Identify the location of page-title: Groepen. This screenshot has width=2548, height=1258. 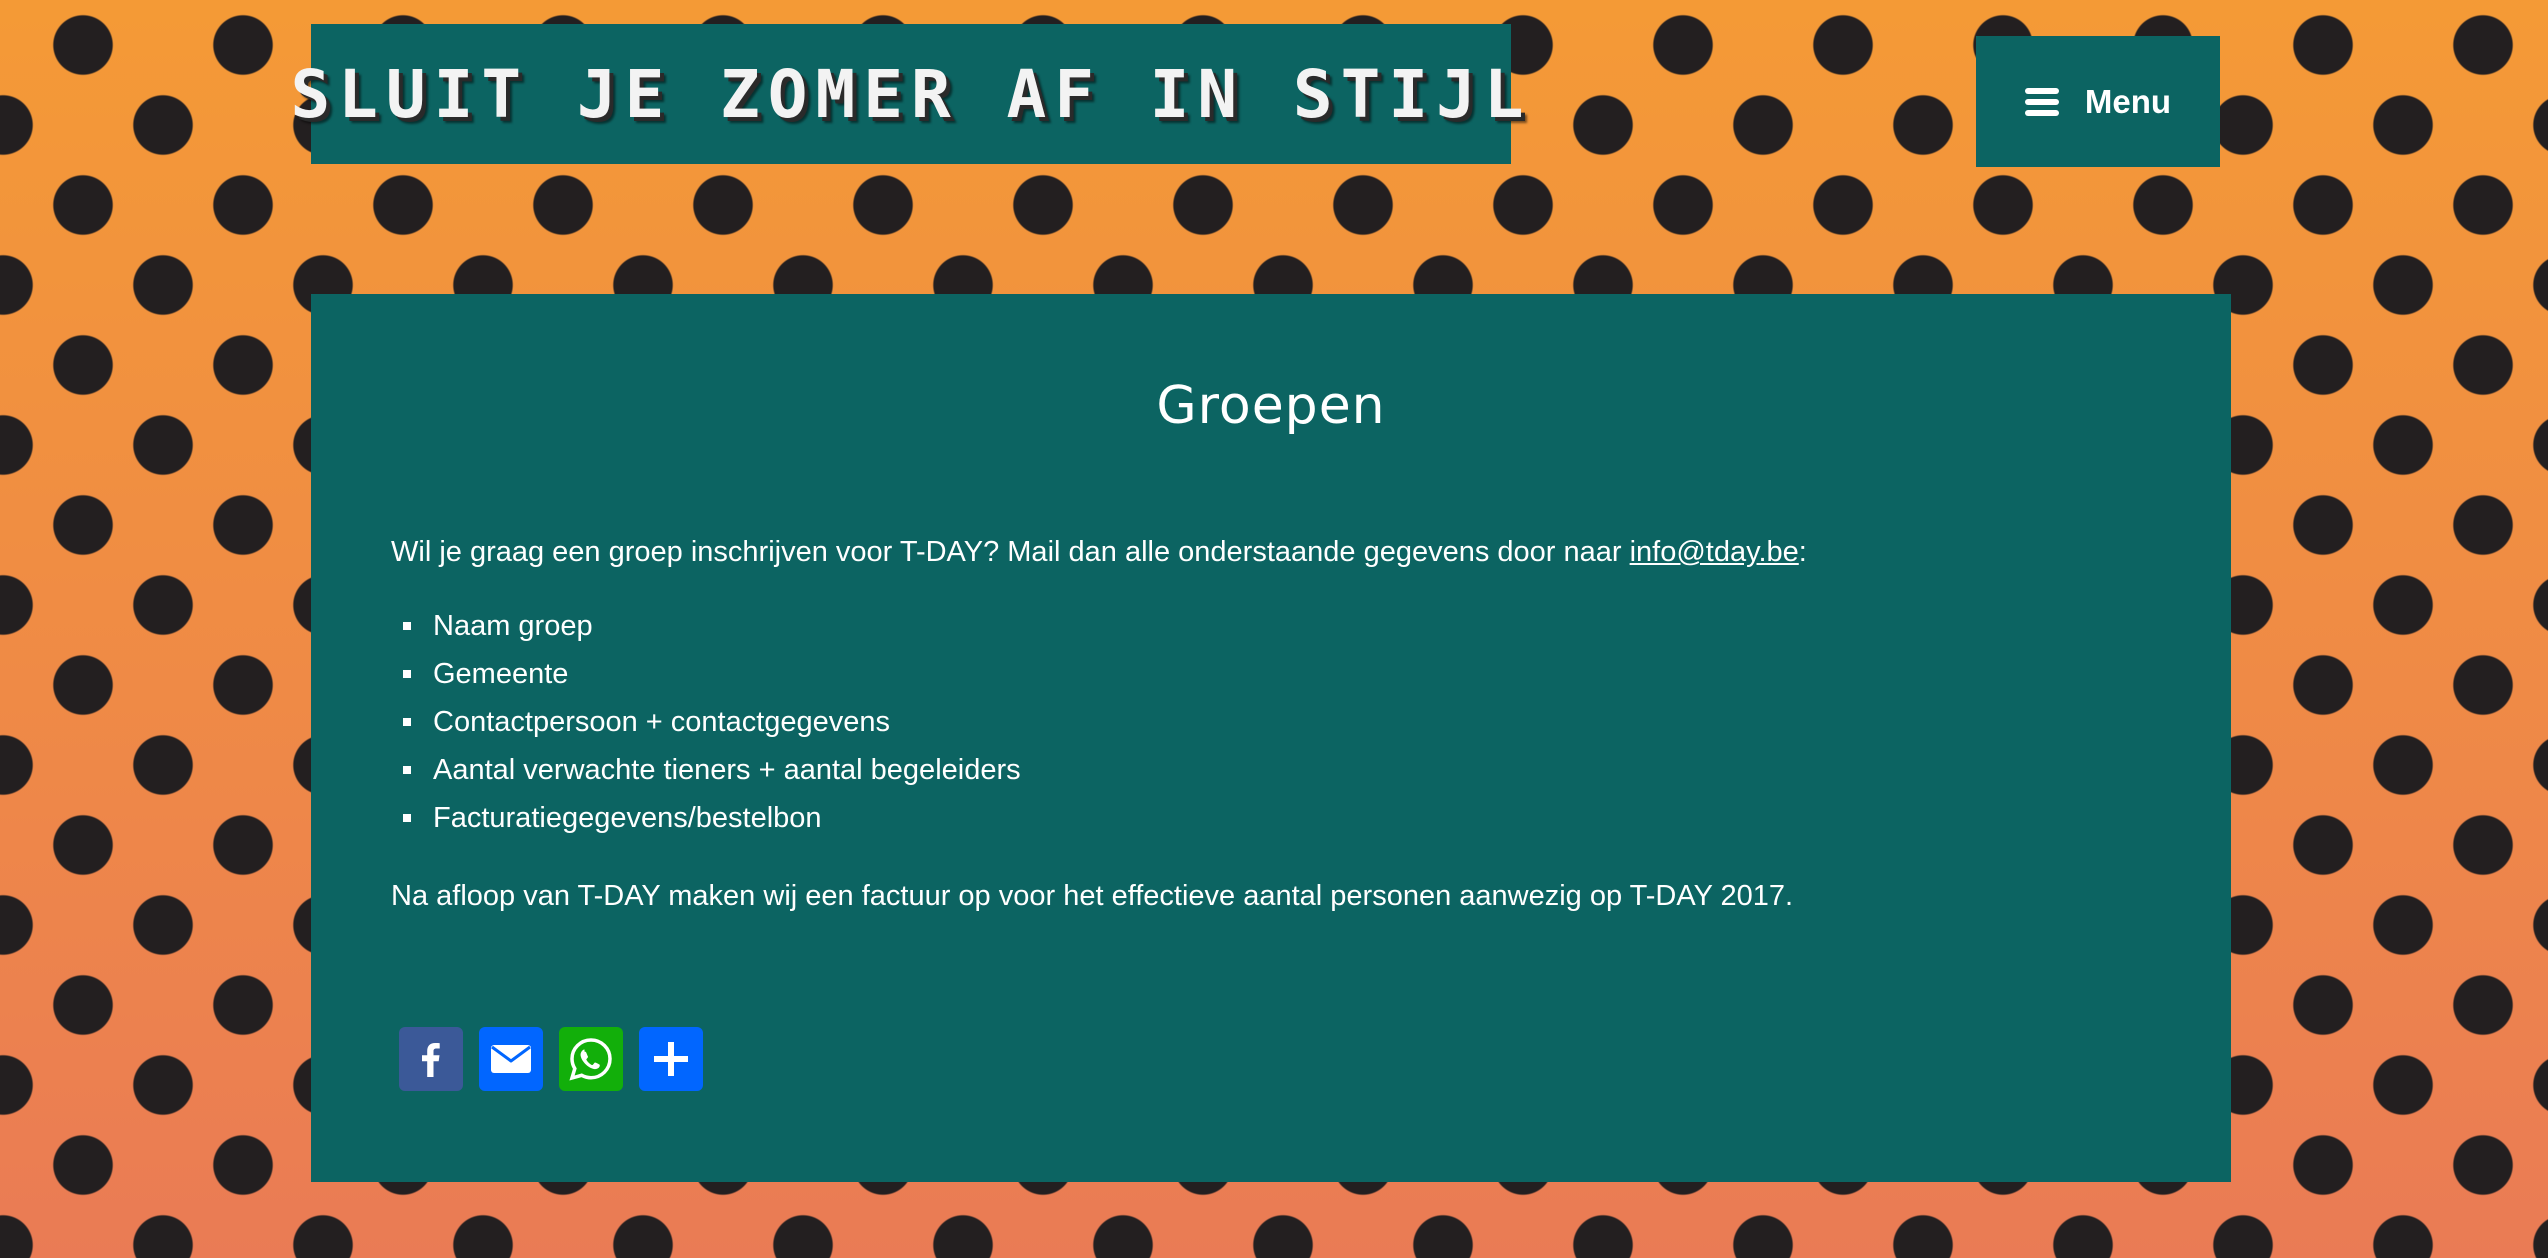
(1271, 406).